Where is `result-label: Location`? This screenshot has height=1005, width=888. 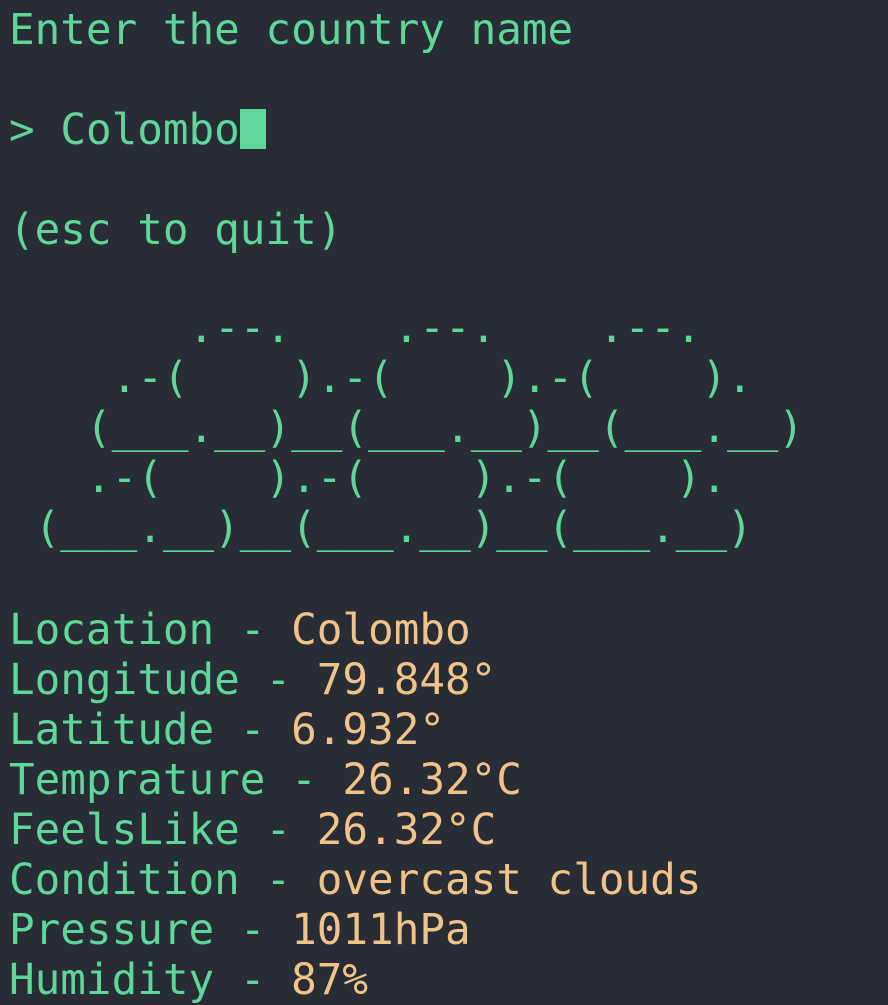 result-label: Location is located at coordinates (112, 630).